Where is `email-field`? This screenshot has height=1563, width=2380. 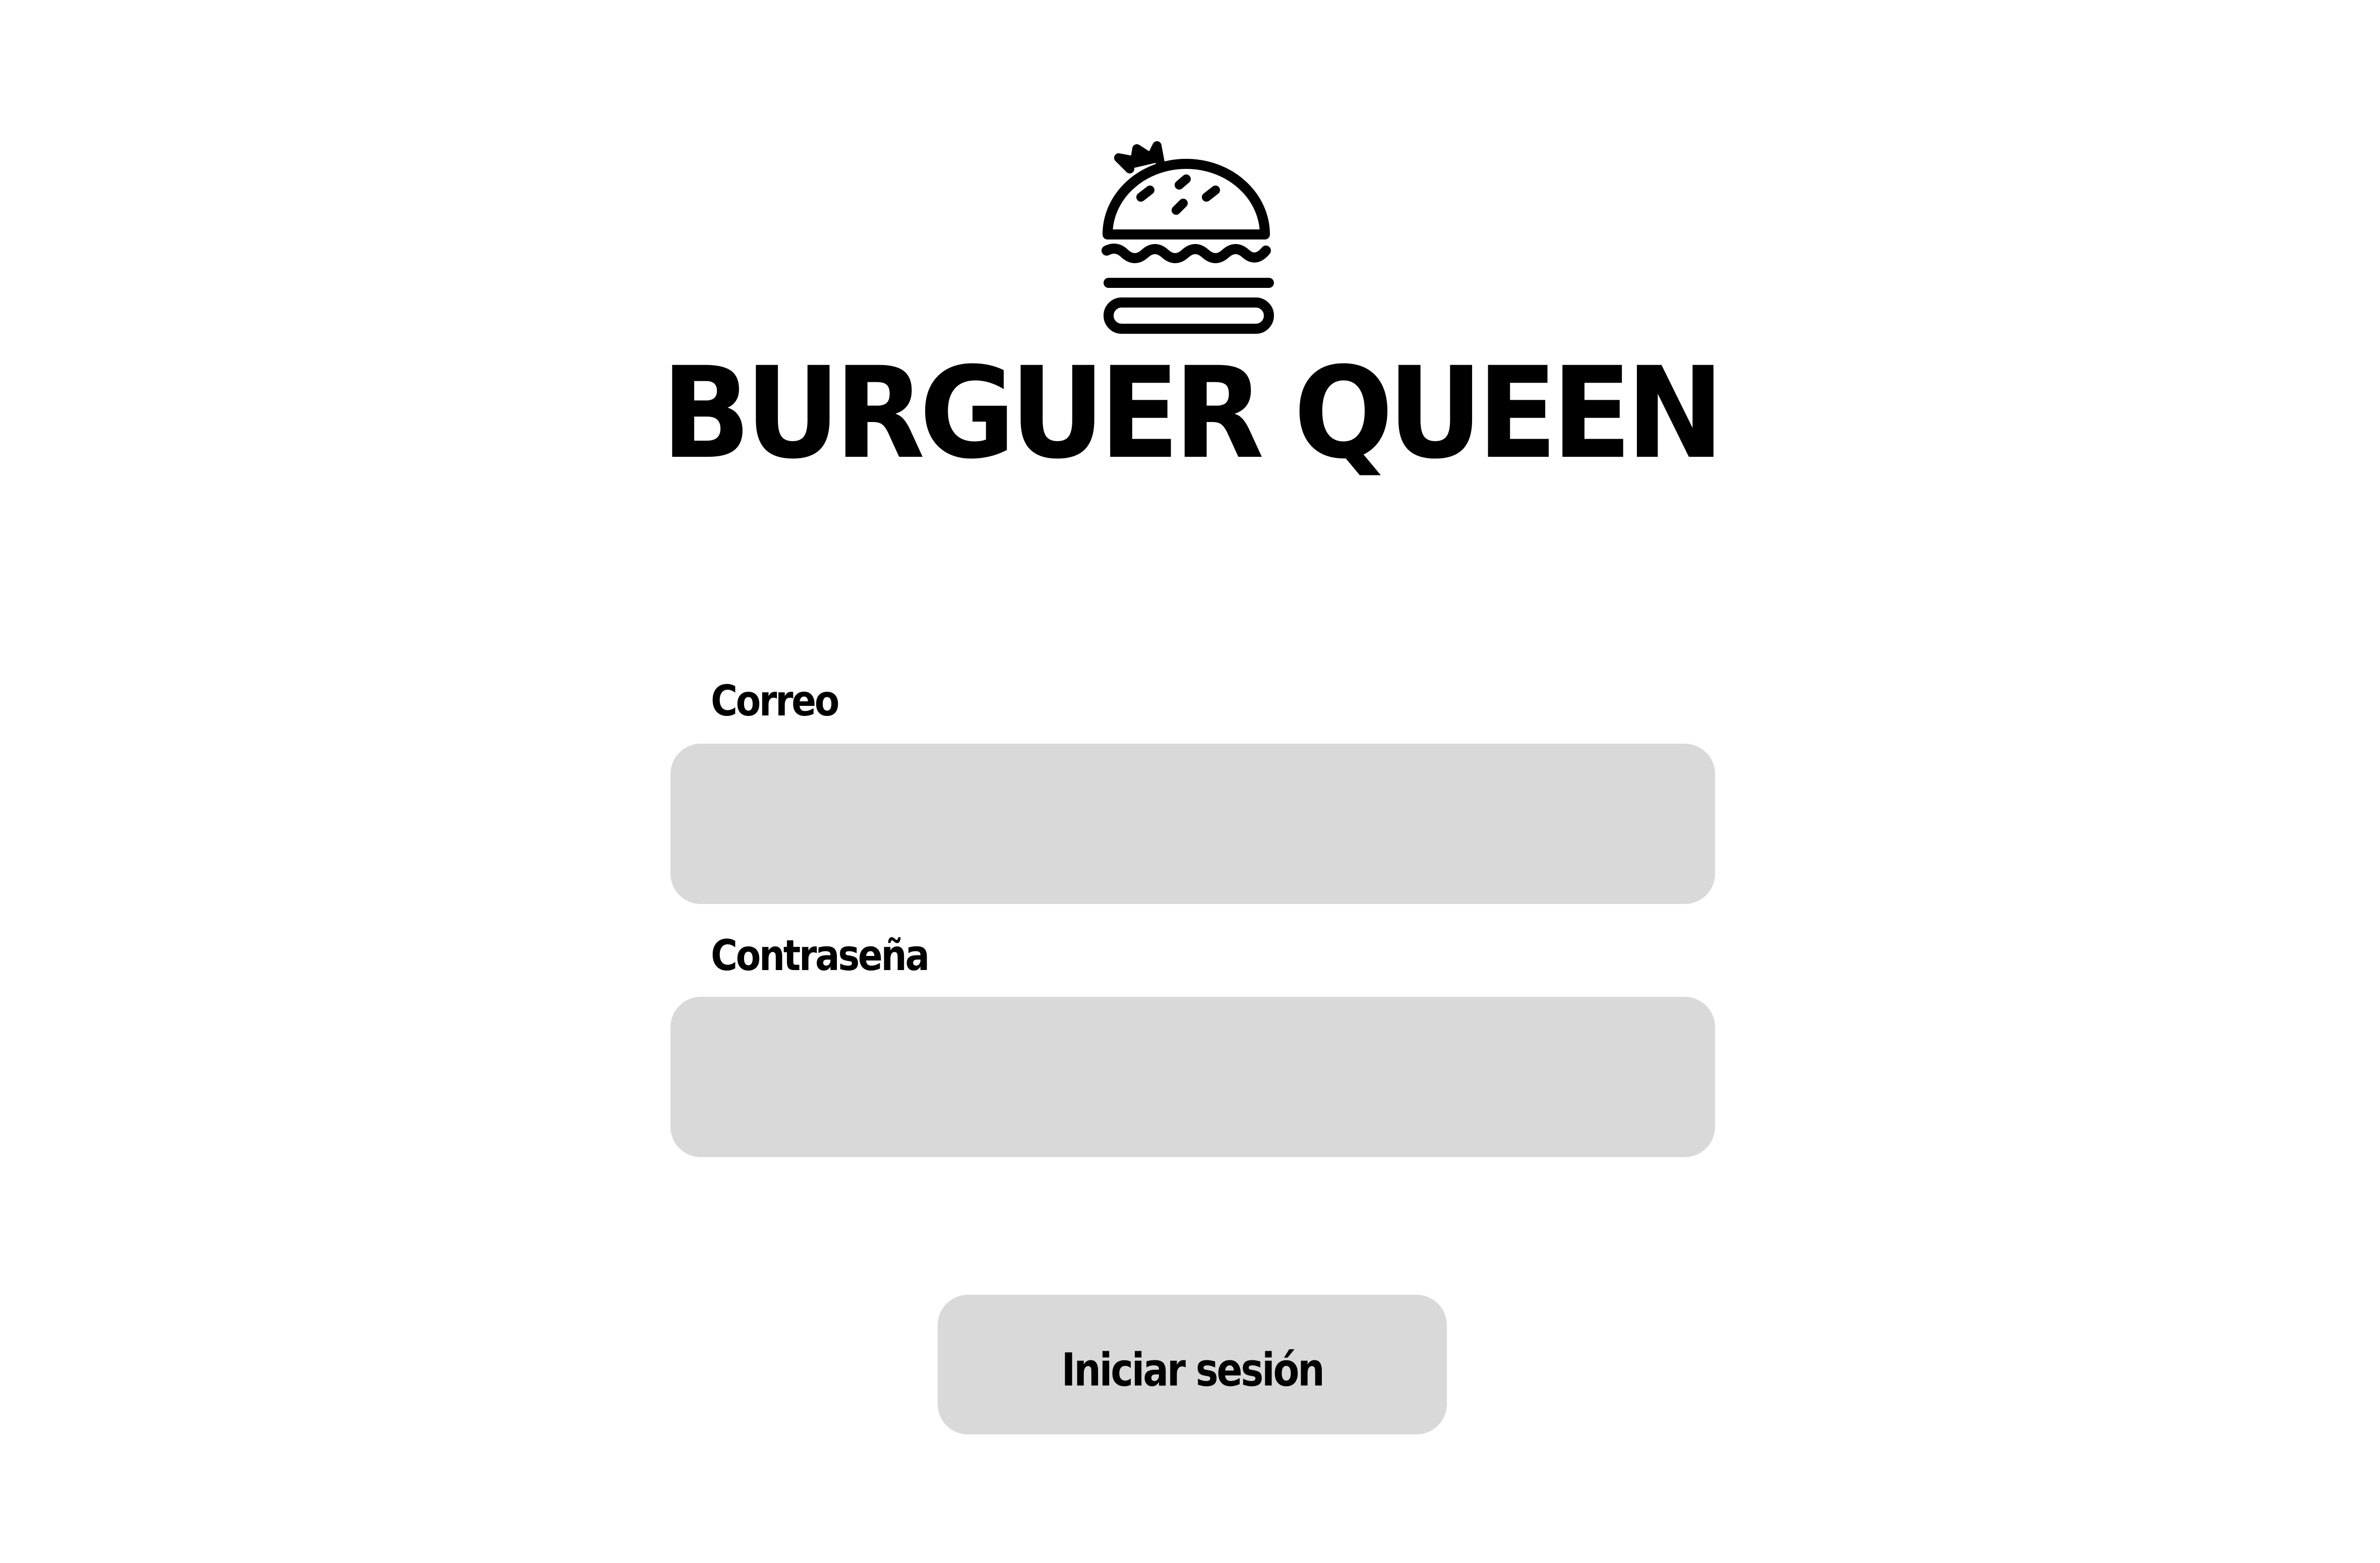 email-field is located at coordinates (1192, 824).